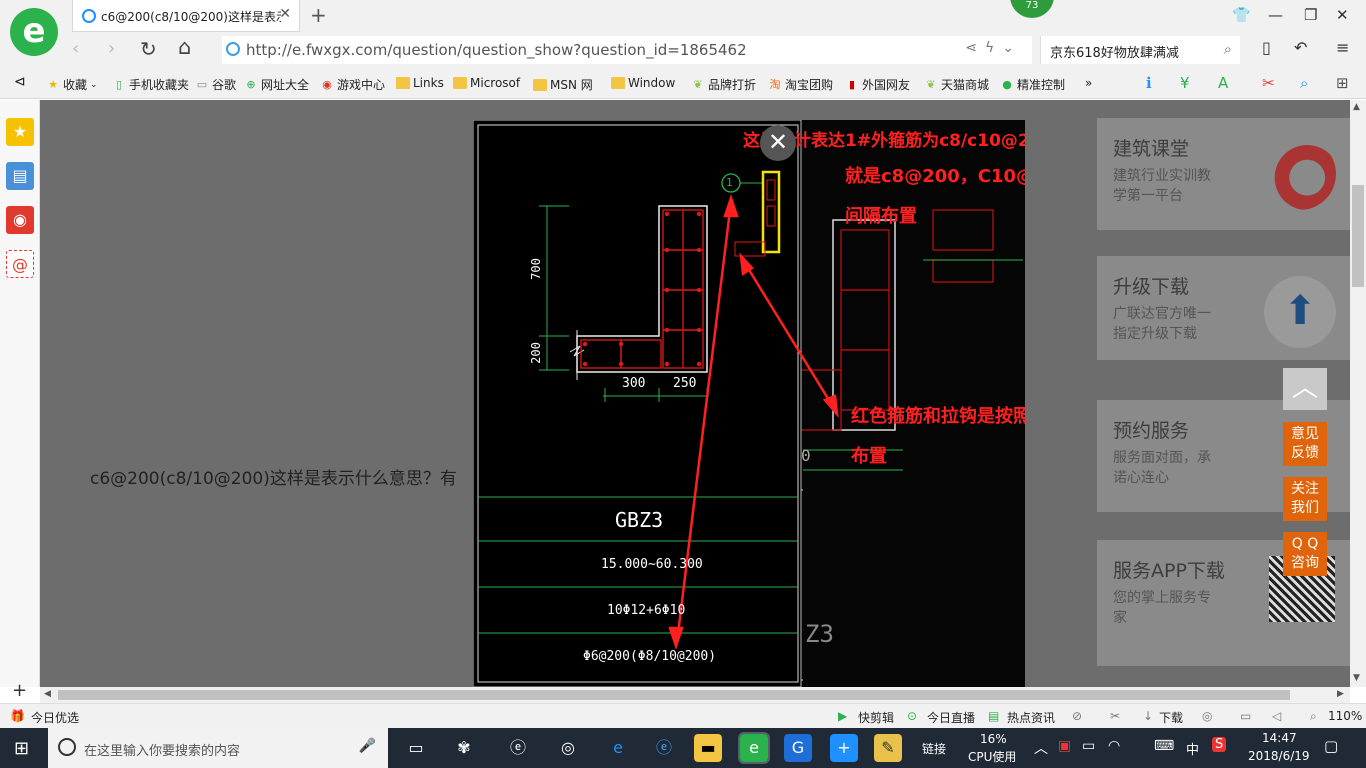 The image size is (1366, 768). I want to click on browser-logo-icon: e, so click(34, 32).